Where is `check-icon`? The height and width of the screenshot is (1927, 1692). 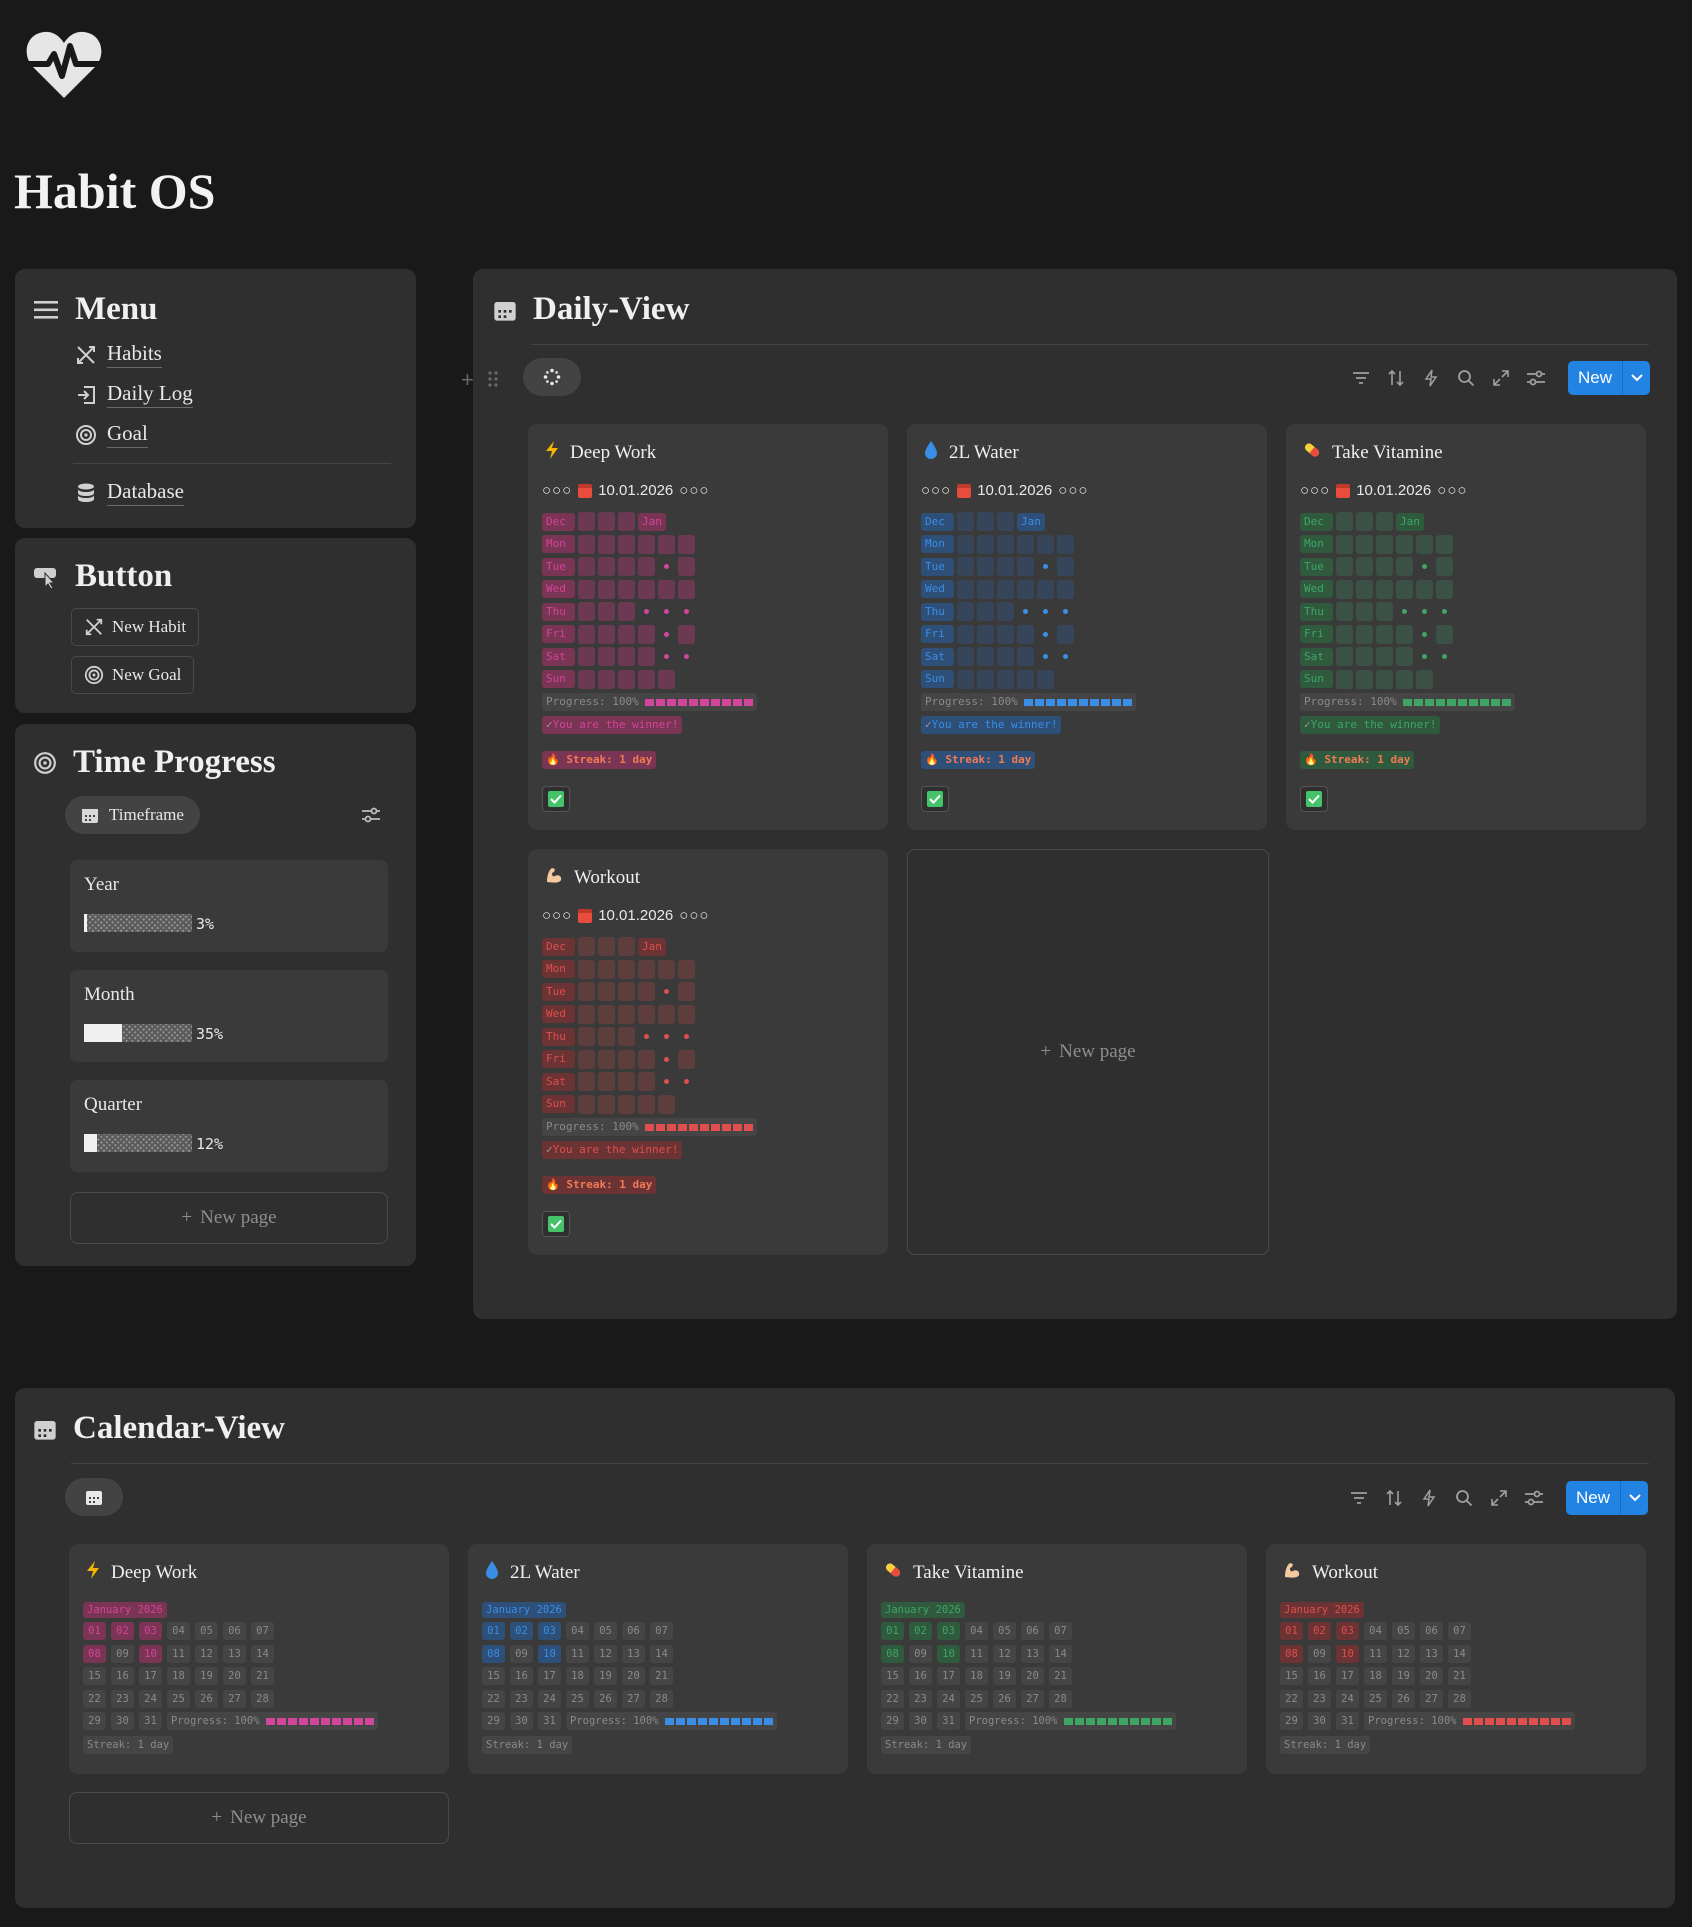 check-icon is located at coordinates (556, 1224).